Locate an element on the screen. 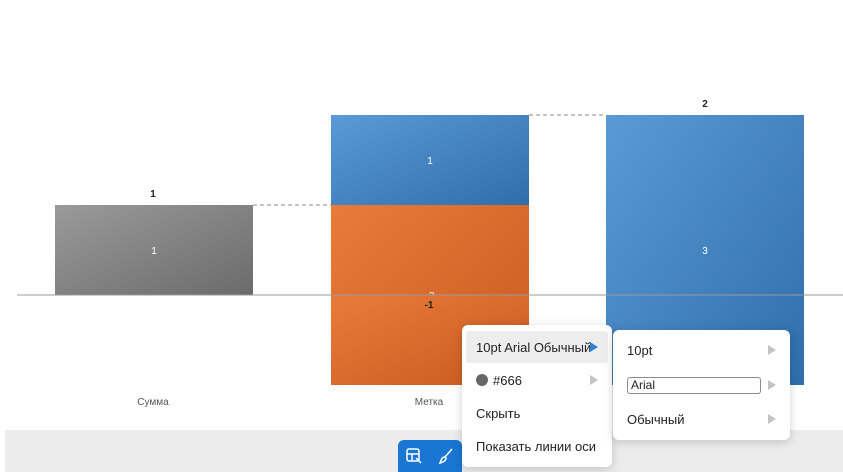  submenu-item-size: 10pt is located at coordinates (701, 350).